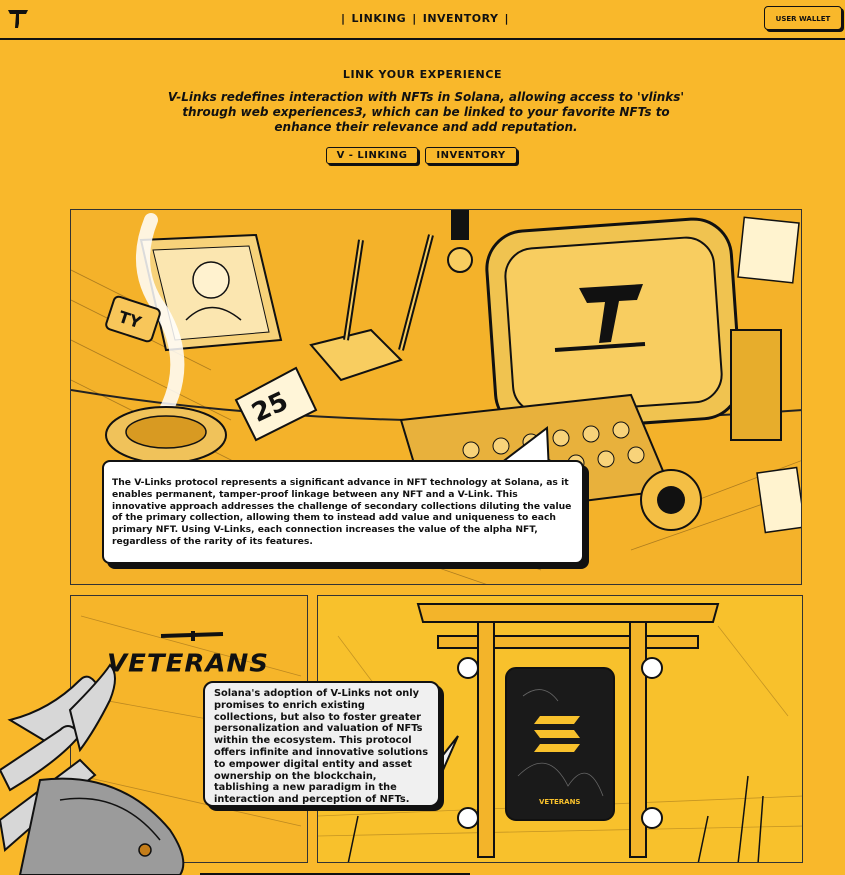 The image size is (845, 875). What do you see at coordinates (211, 292) in the screenshot?
I see `photo-frame` at bounding box center [211, 292].